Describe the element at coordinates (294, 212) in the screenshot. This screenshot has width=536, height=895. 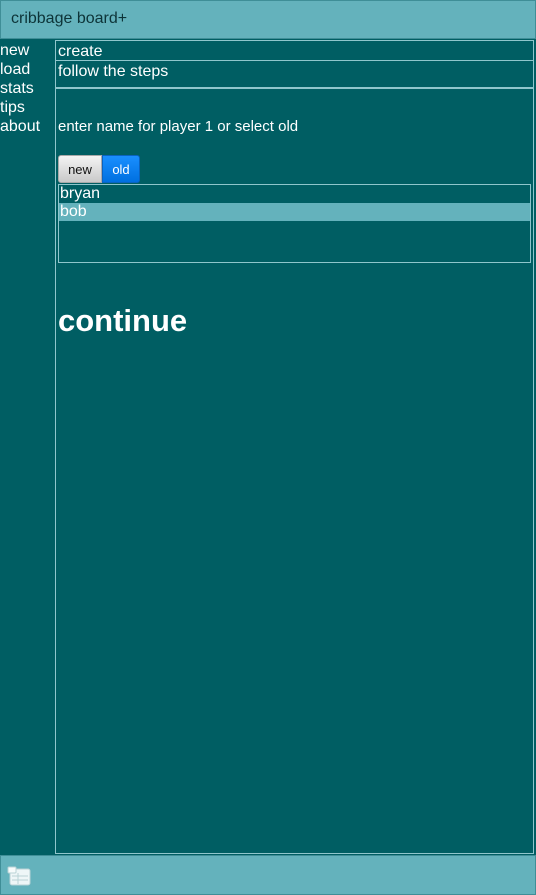
I see `list-item-bob: bob` at that location.